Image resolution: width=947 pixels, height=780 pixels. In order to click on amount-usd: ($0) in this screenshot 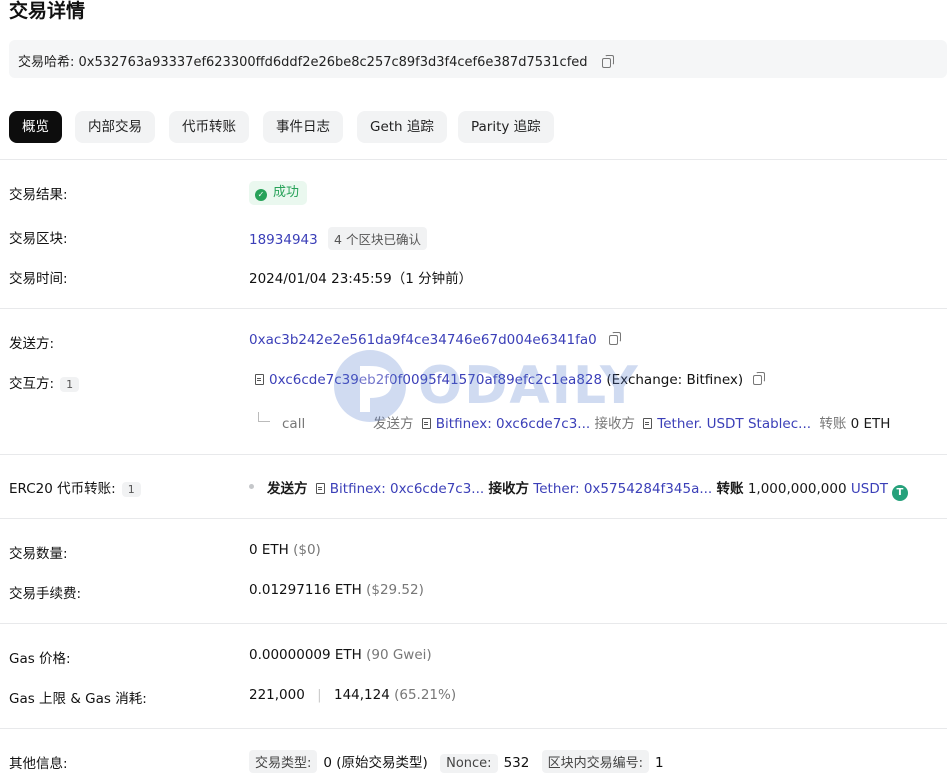, I will do `click(307, 550)`.